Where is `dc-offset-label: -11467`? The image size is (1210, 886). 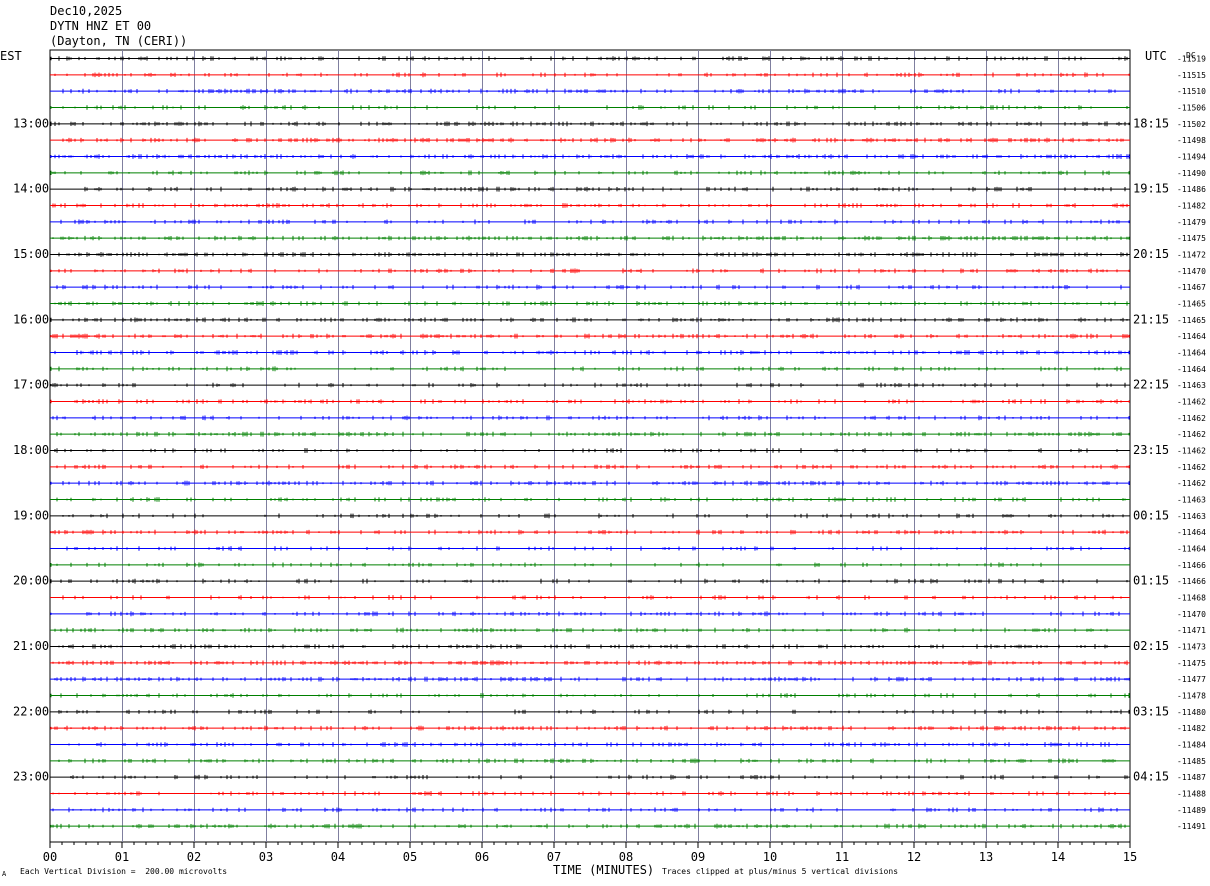
dc-offset-label: -11467 is located at coordinates (1191, 287).